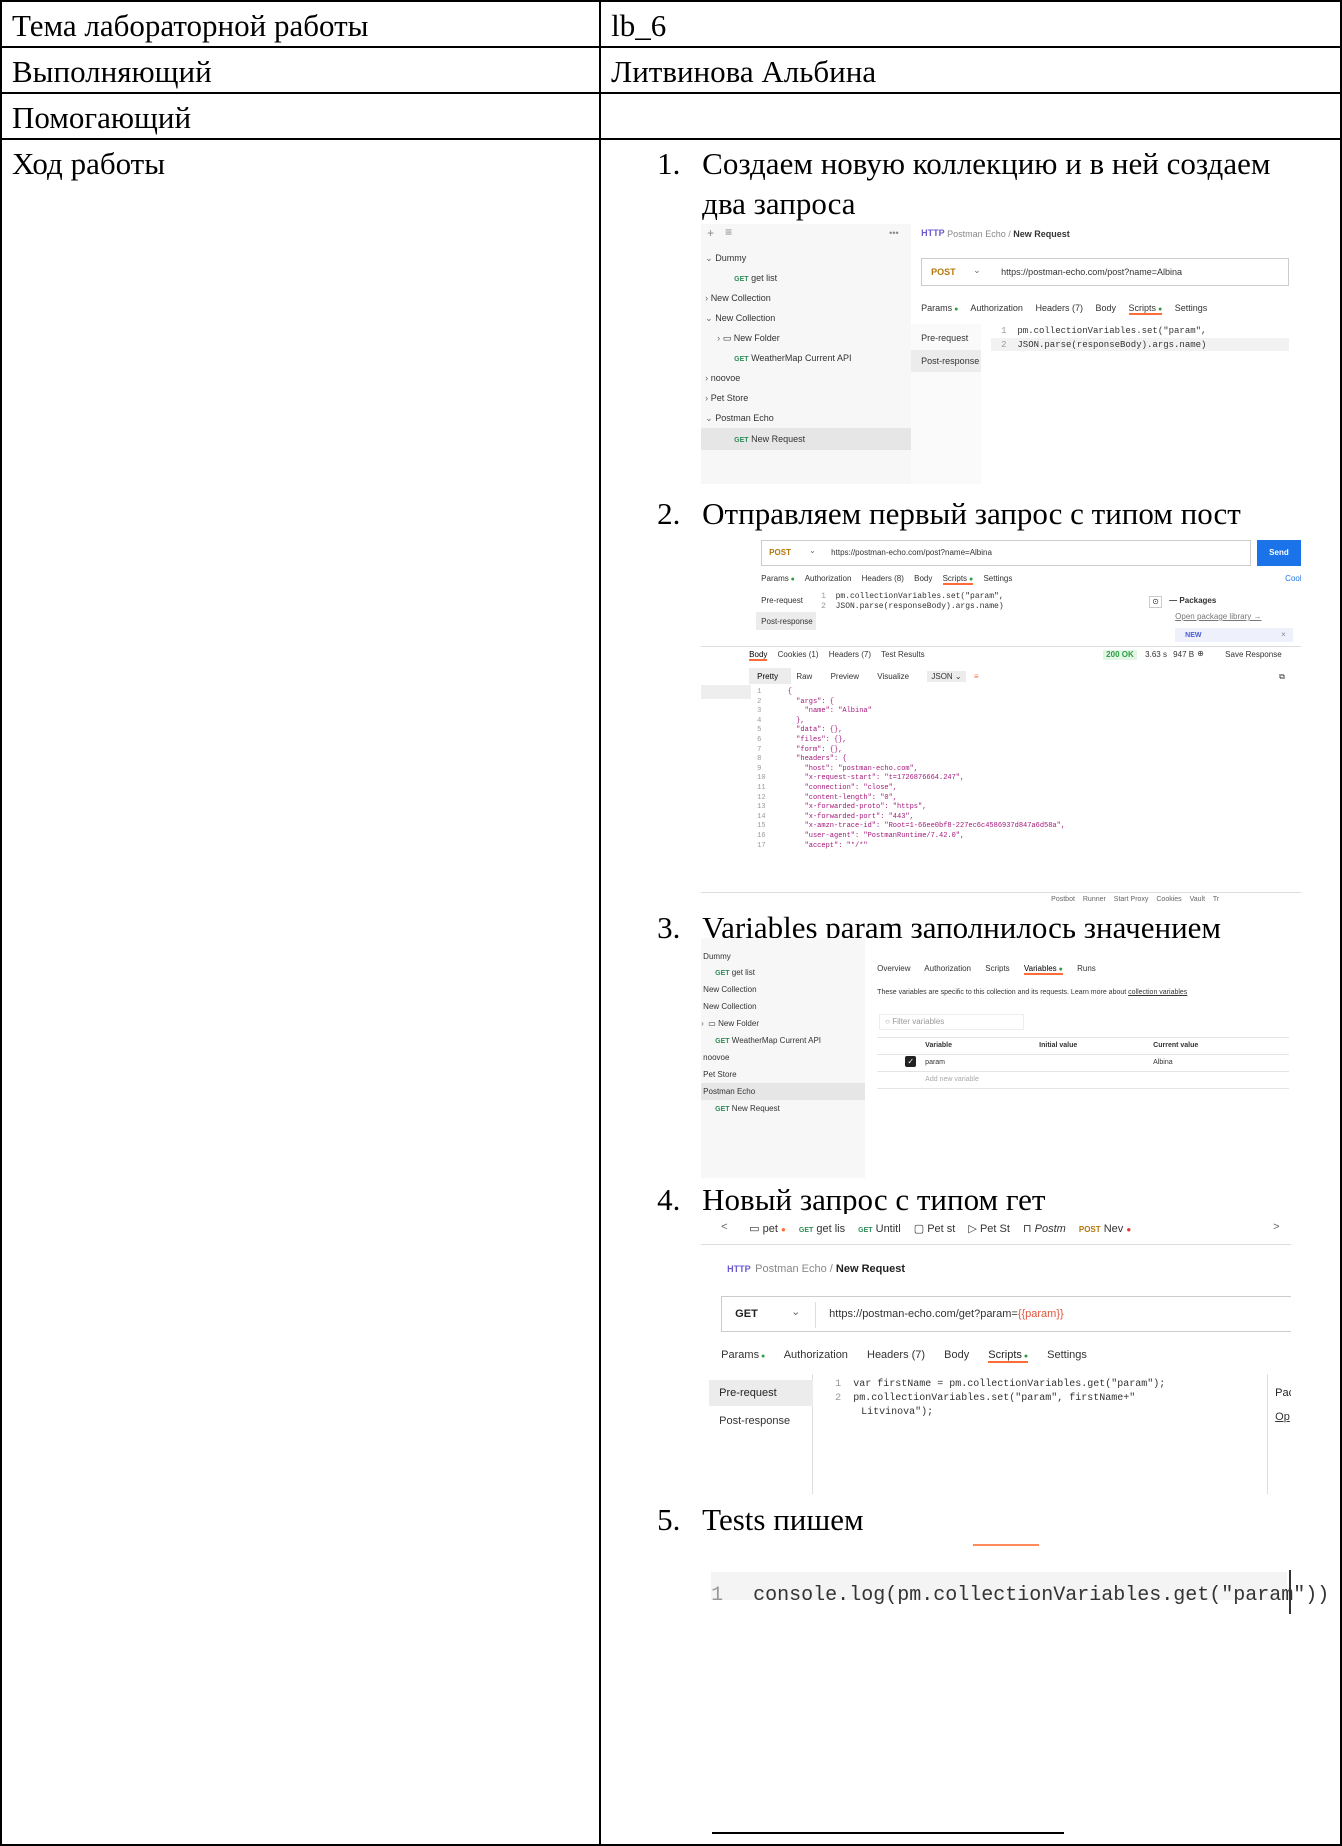 This screenshot has width=1342, height=1846. What do you see at coordinates (725, 258) in the screenshot?
I see `tree-item: ⌄ Dummy` at bounding box center [725, 258].